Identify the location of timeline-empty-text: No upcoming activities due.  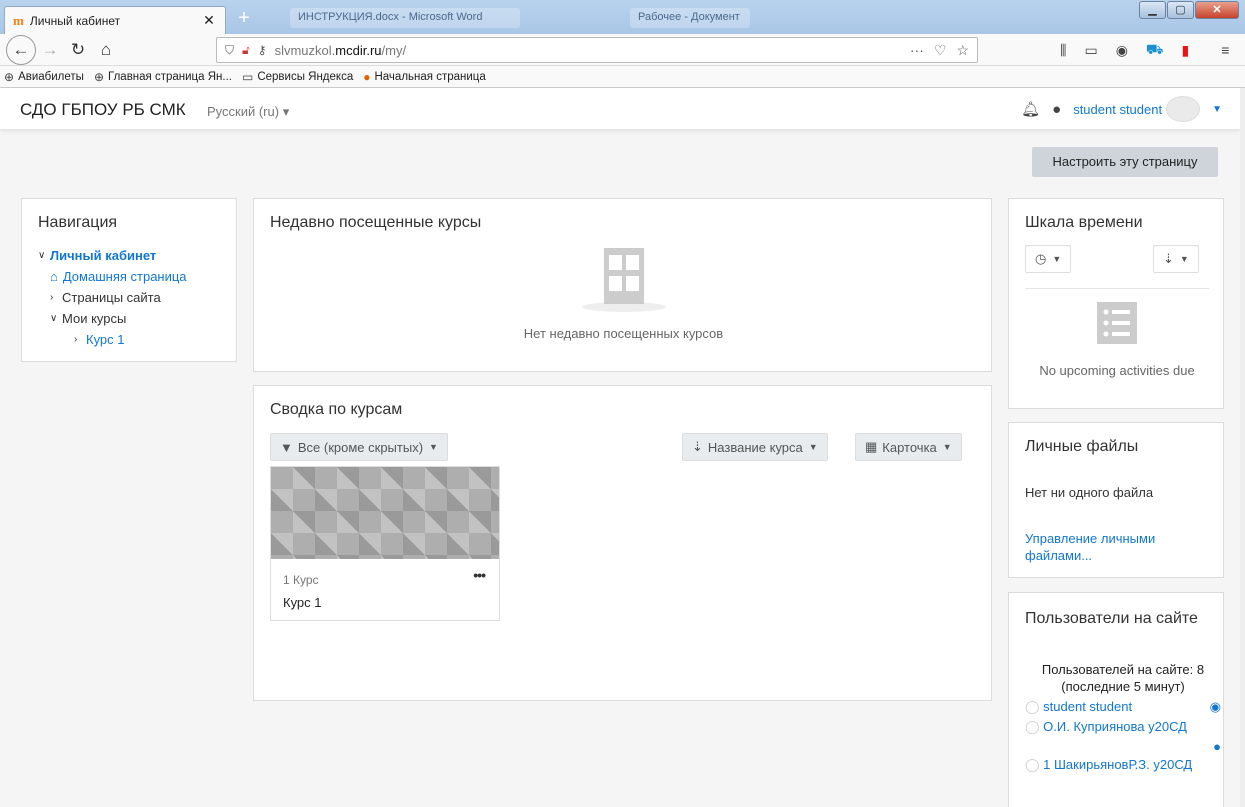
(1117, 370).